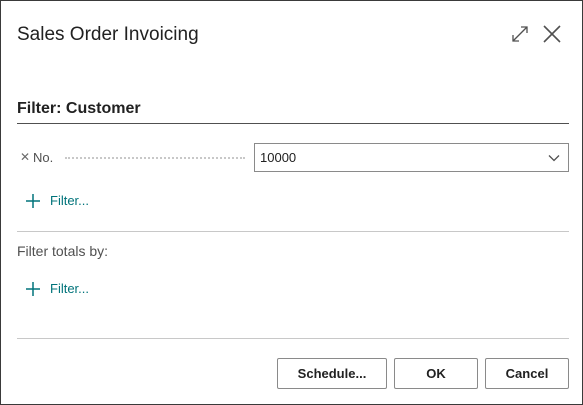 Image resolution: width=583 pixels, height=405 pixels. Describe the element at coordinates (26, 157) in the screenshot. I see `remove-filter-icon: ✕` at that location.